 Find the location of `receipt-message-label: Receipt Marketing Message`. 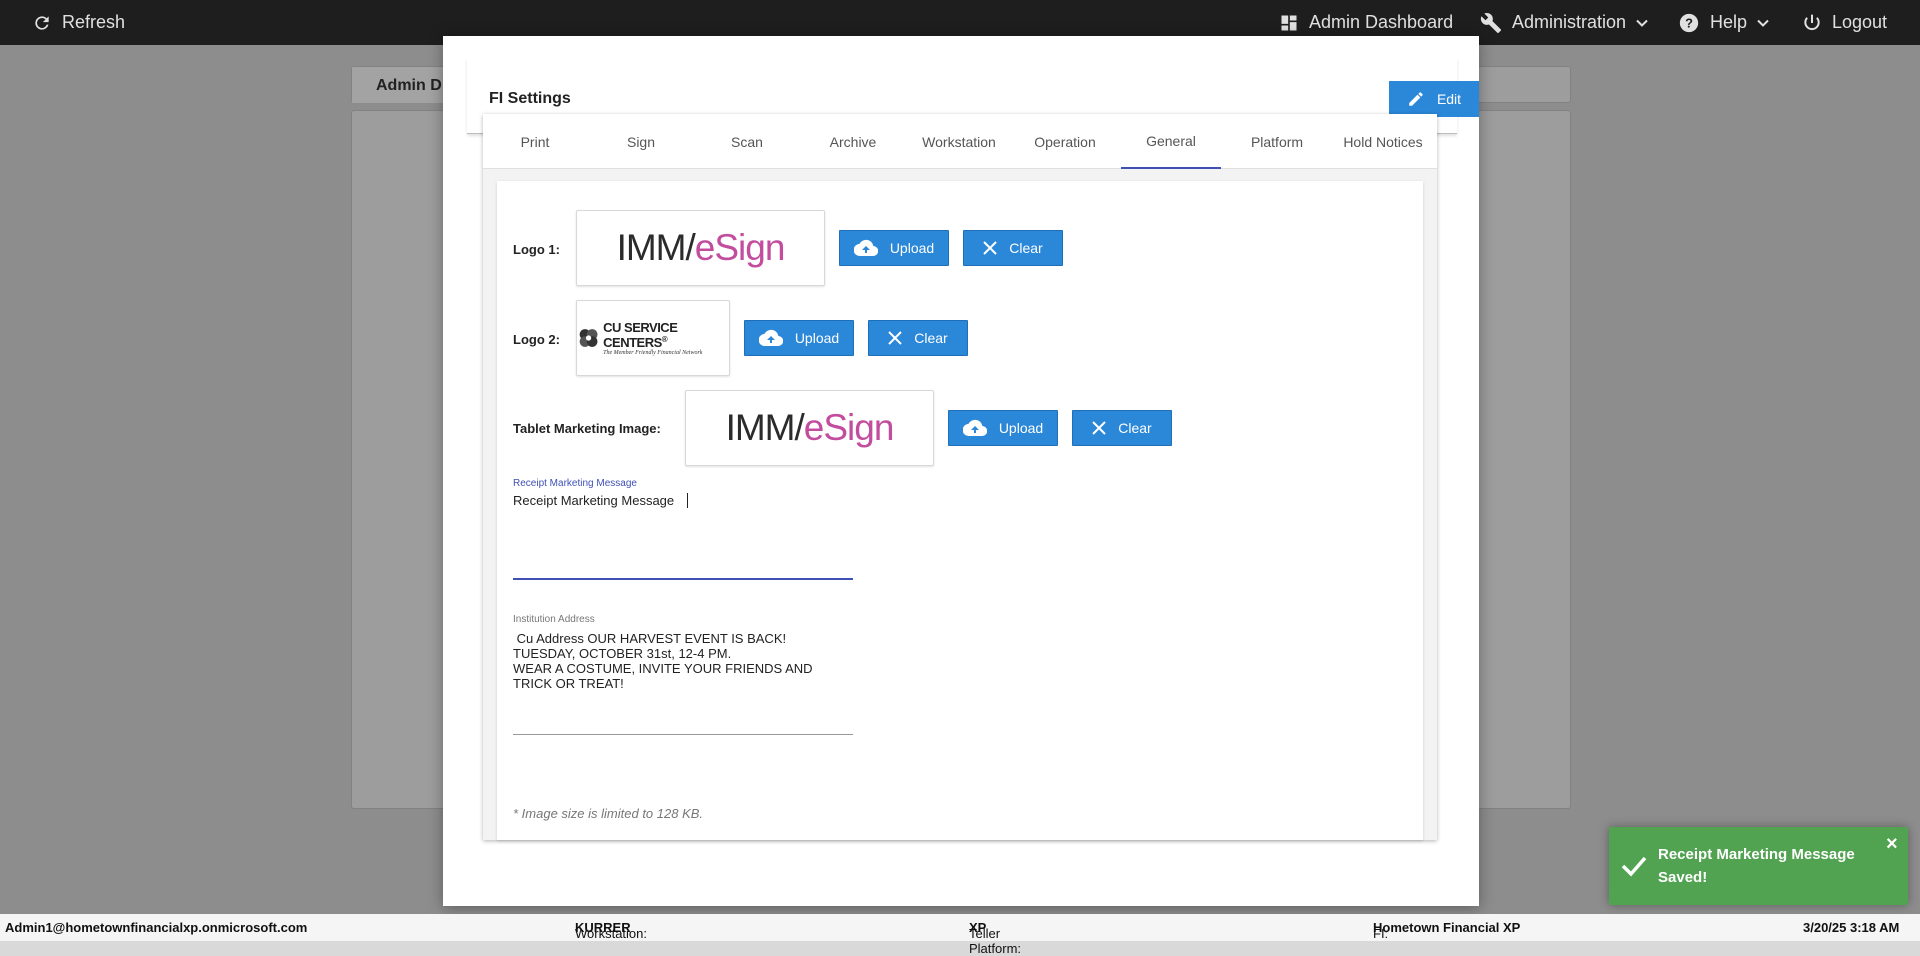

receipt-message-label: Receipt Marketing Message is located at coordinates (575, 483).